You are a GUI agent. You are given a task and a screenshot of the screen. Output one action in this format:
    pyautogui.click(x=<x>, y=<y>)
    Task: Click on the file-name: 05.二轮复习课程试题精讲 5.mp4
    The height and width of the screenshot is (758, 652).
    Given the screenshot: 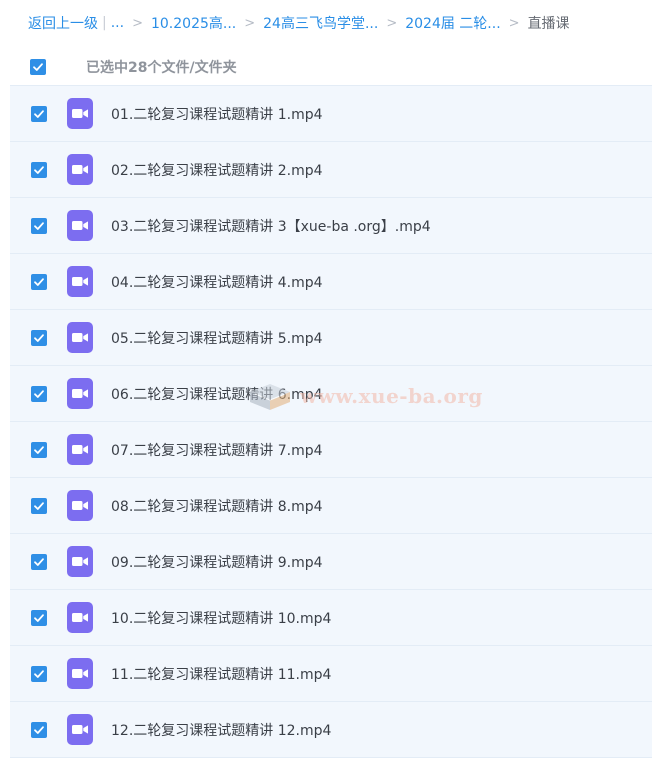 What is the action you would take?
    pyautogui.click(x=217, y=338)
    